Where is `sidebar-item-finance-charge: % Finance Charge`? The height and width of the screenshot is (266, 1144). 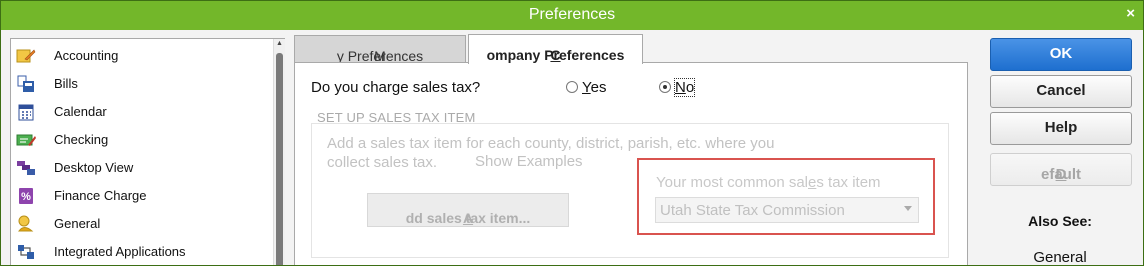
sidebar-item-finance-charge: % Finance Charge is located at coordinates (142, 196).